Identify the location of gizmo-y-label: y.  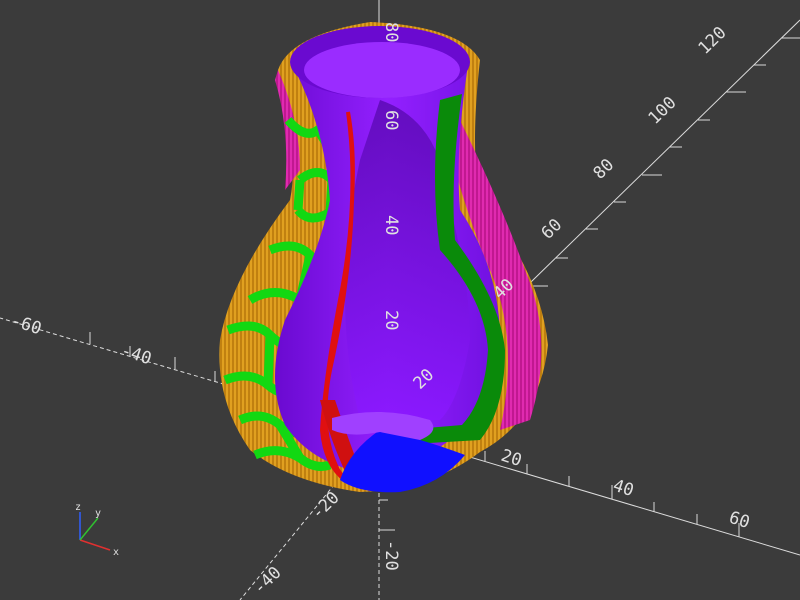
(98, 513).